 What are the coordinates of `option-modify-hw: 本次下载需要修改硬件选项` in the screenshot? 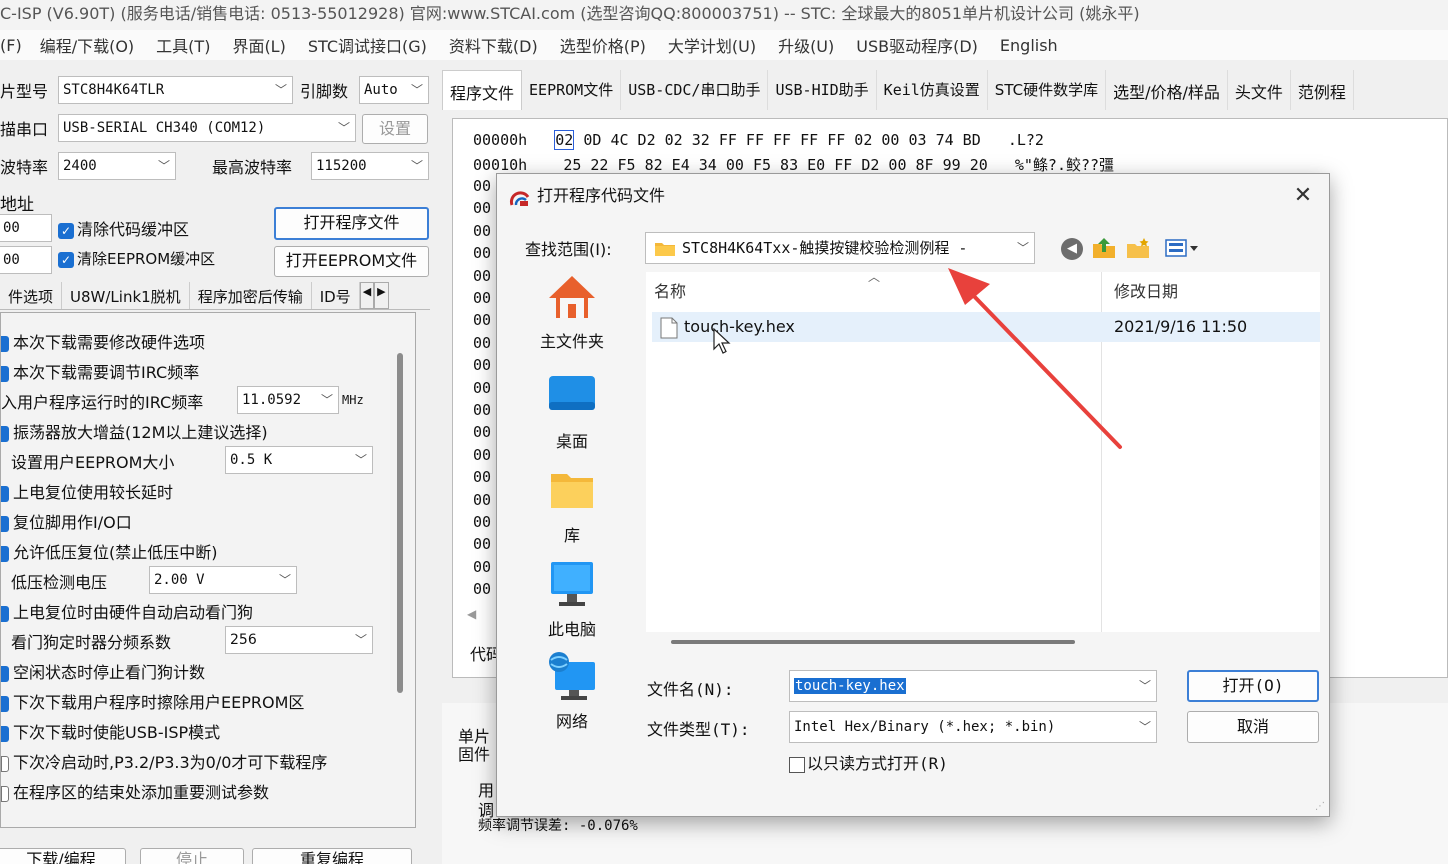 It's located at (103, 341).